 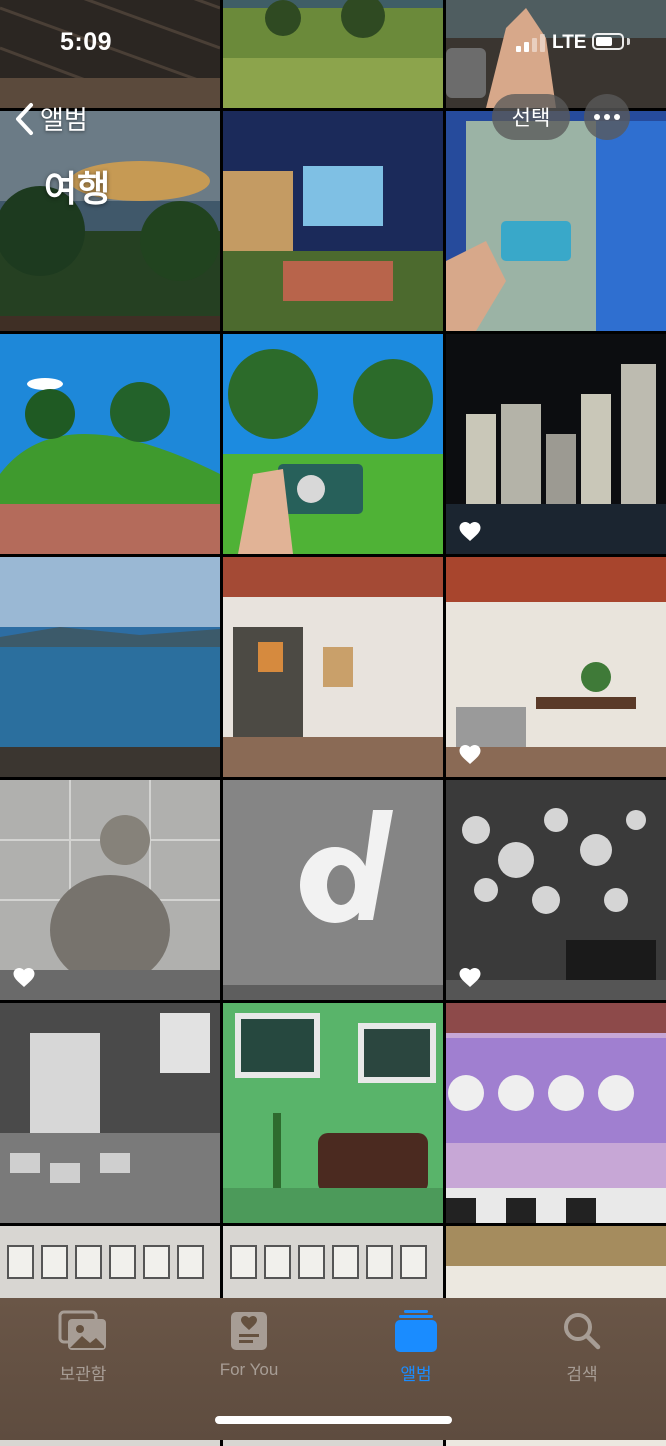 What do you see at coordinates (608, 41) in the screenshot?
I see `battery-icon` at bounding box center [608, 41].